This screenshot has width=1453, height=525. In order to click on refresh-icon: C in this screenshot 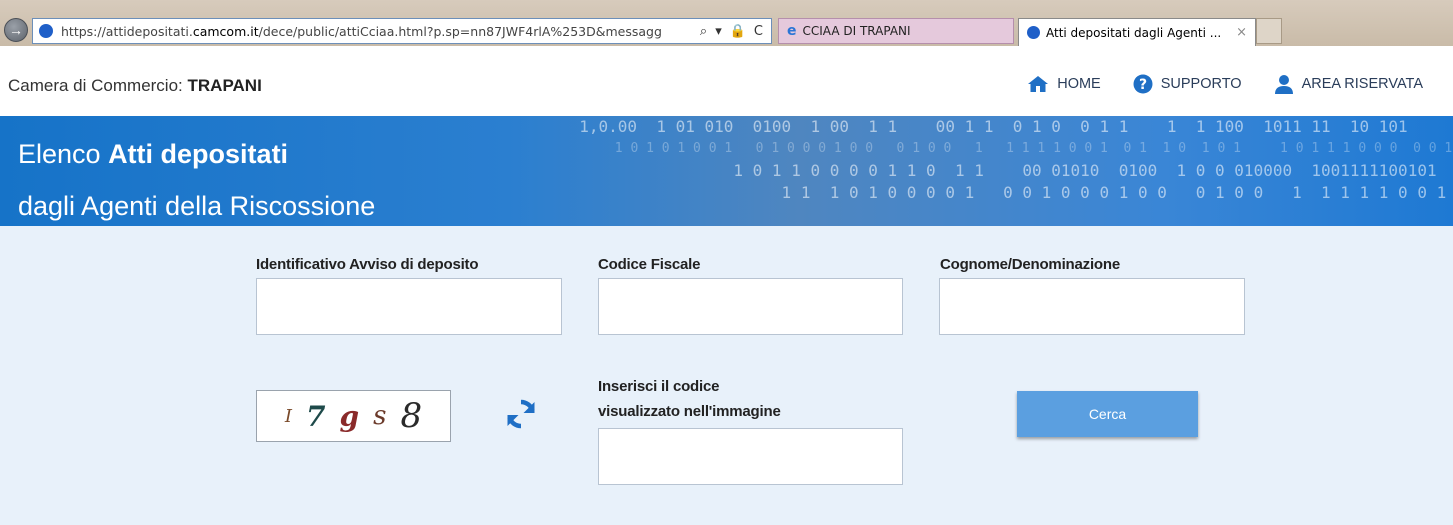, I will do `click(758, 31)`.